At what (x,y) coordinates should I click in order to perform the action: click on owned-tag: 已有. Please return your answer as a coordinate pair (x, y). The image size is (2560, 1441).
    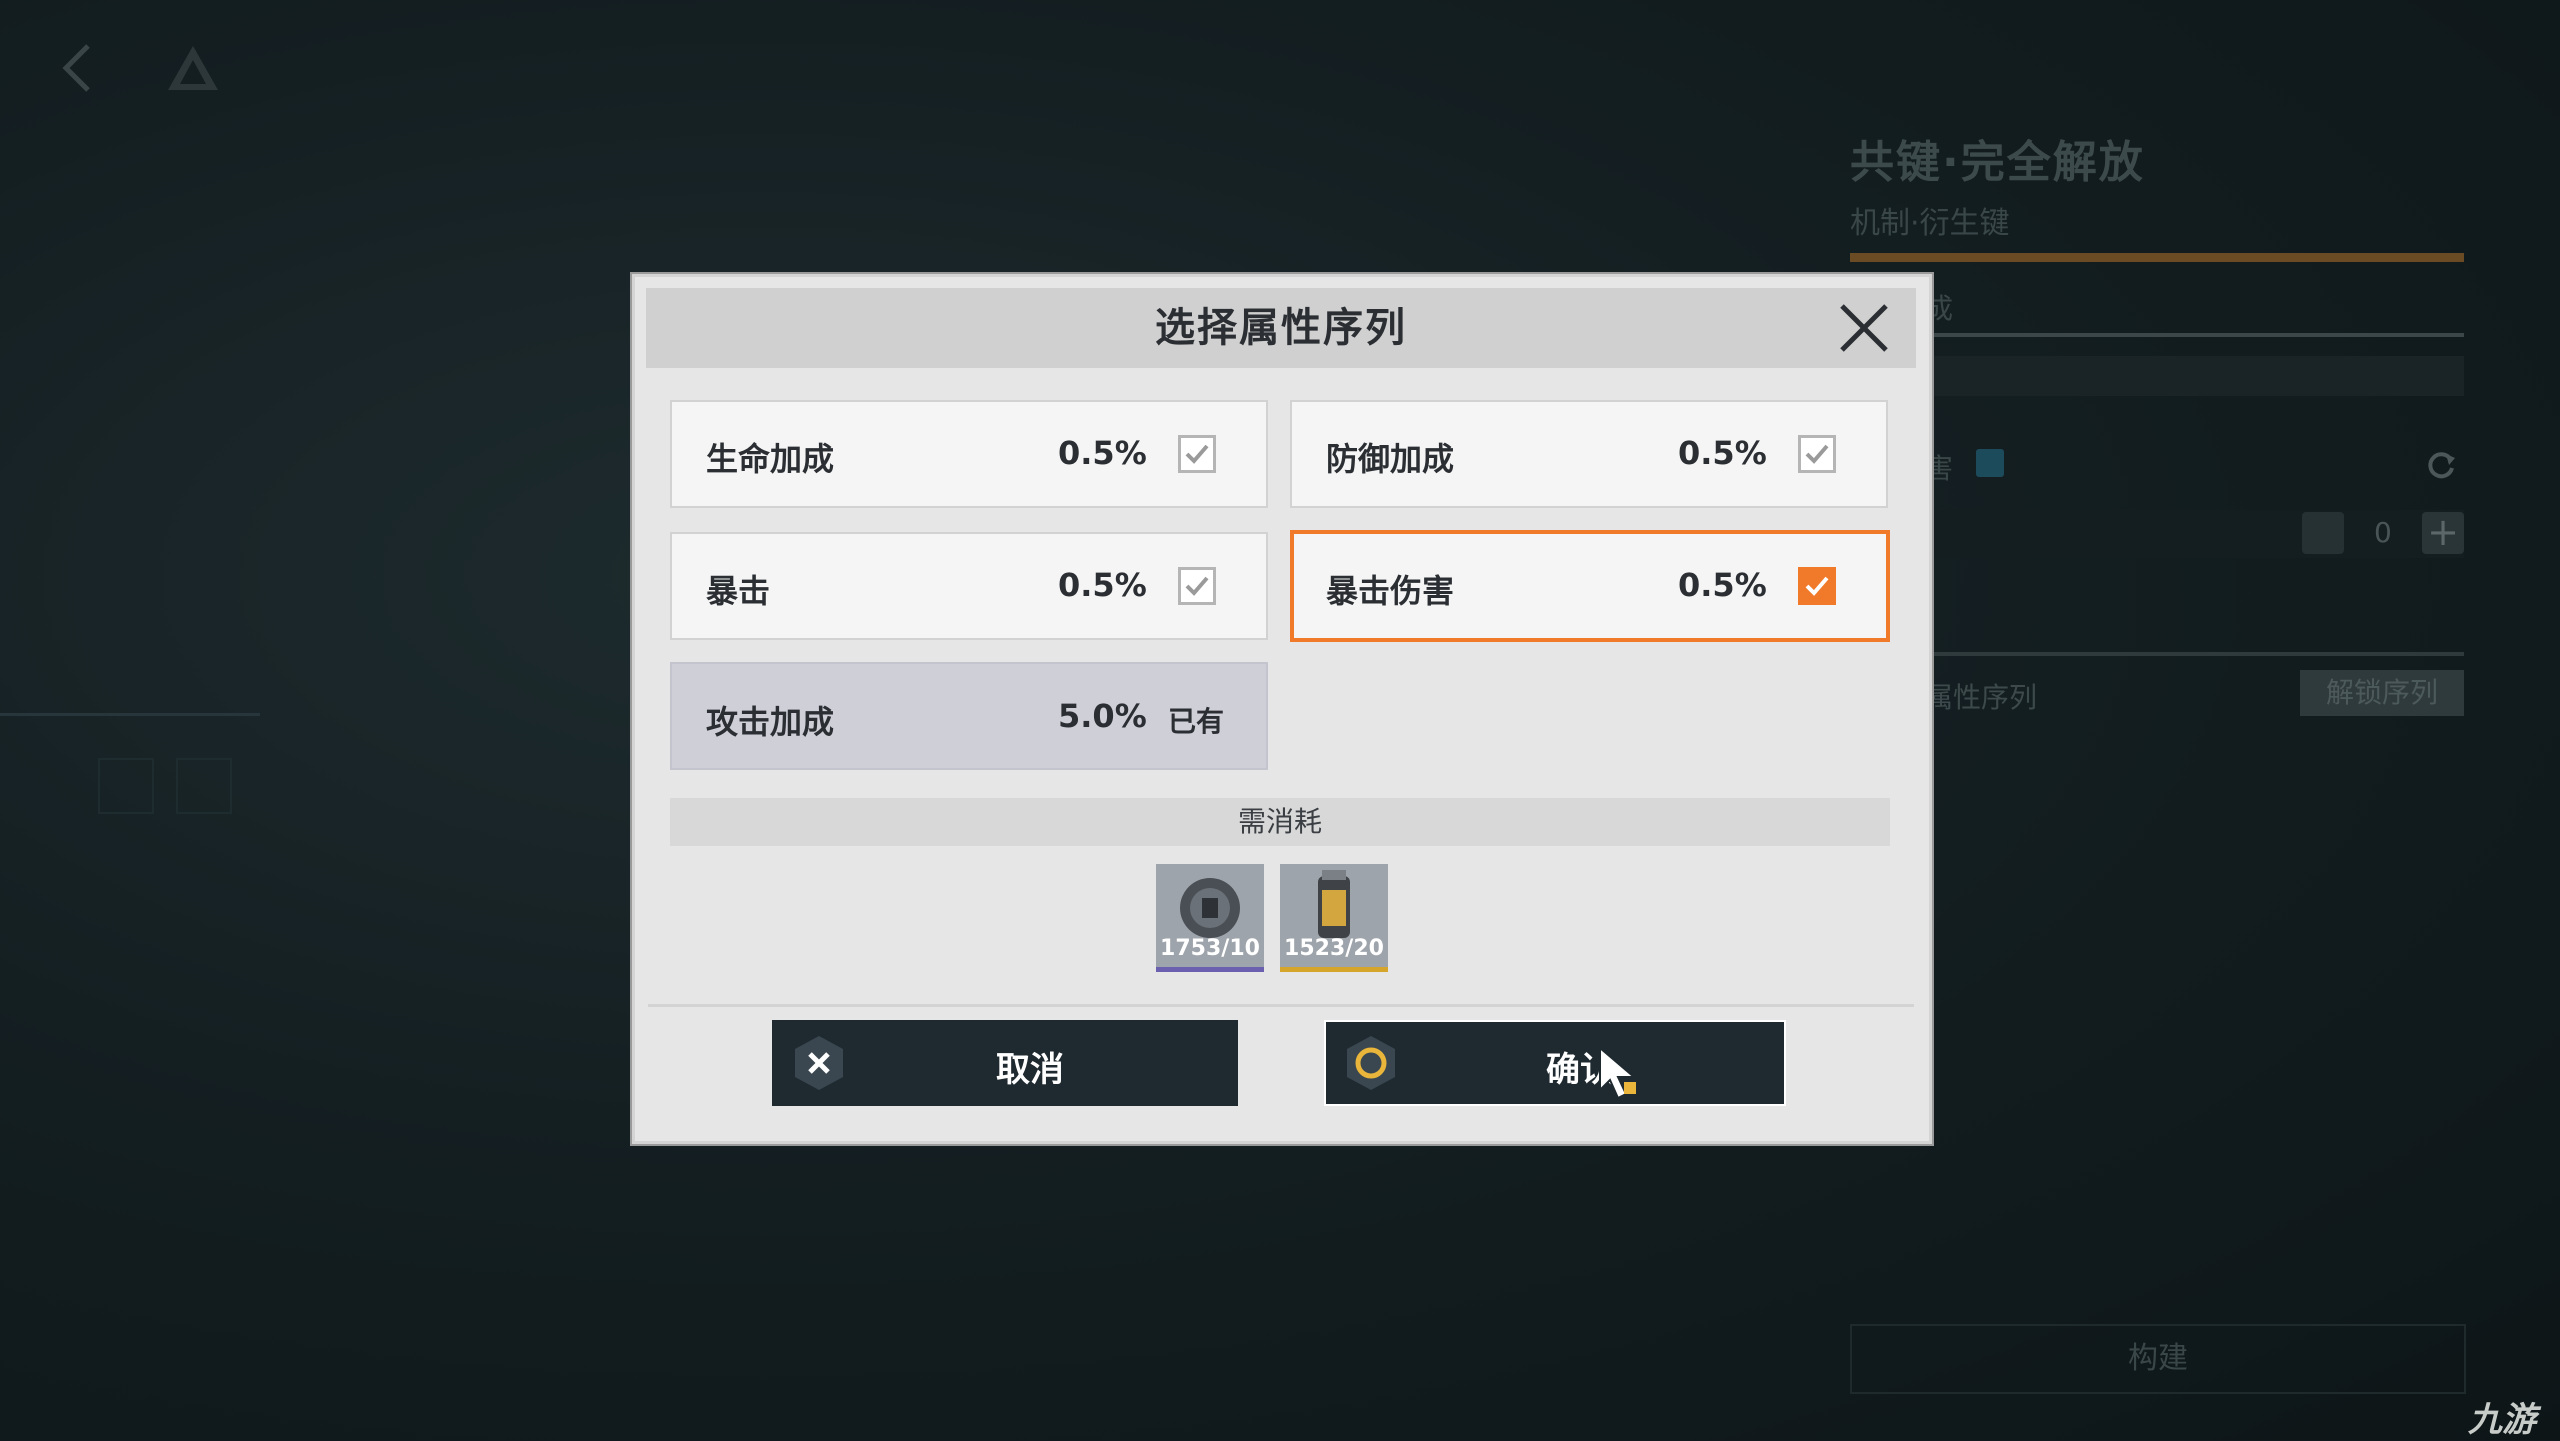
    Looking at the image, I should click on (1196, 721).